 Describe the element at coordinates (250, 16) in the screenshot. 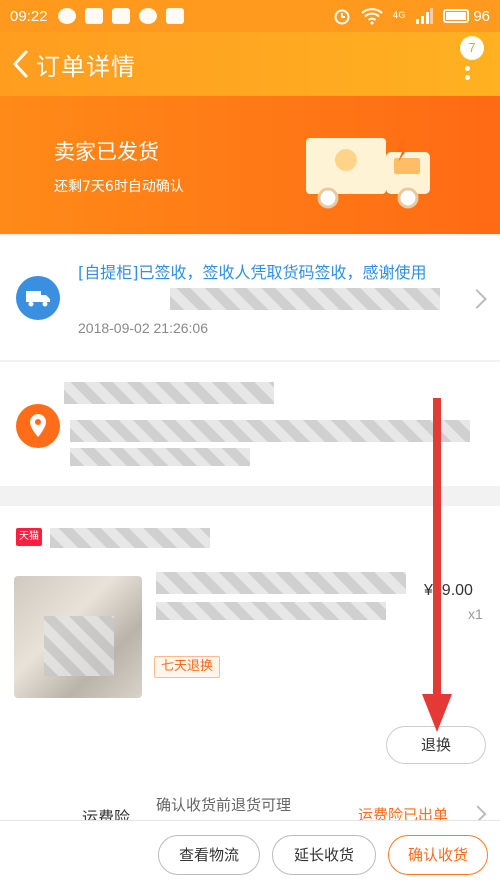

I see `status-bar: 09:22 4G 96` at that location.